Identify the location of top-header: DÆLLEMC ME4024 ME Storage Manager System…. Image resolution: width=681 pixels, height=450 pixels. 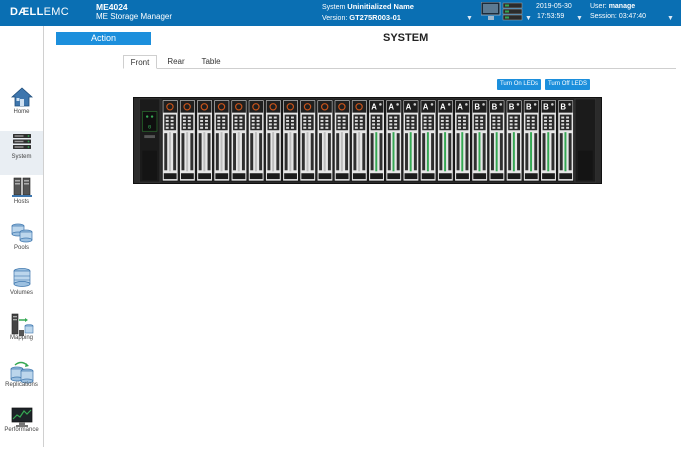
(340, 13).